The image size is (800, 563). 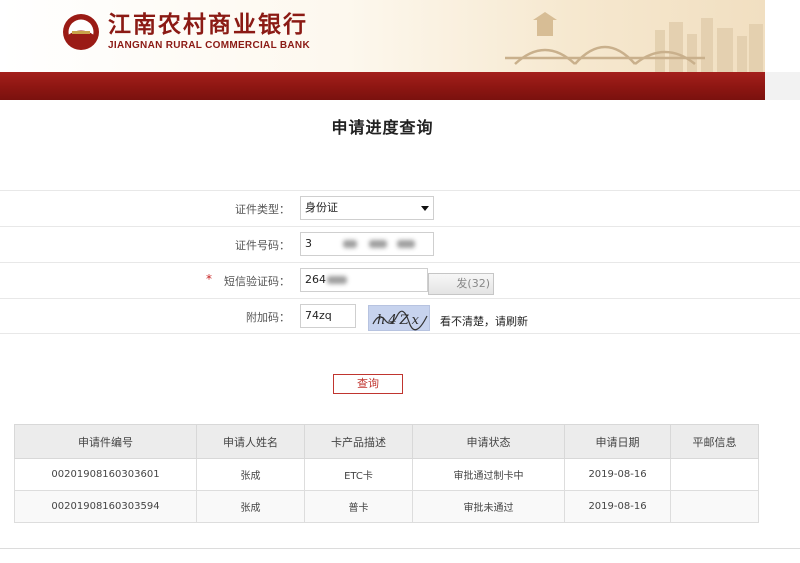 What do you see at coordinates (208, 24) in the screenshot?
I see `bank-name-cn: 江南农村商业银行` at bounding box center [208, 24].